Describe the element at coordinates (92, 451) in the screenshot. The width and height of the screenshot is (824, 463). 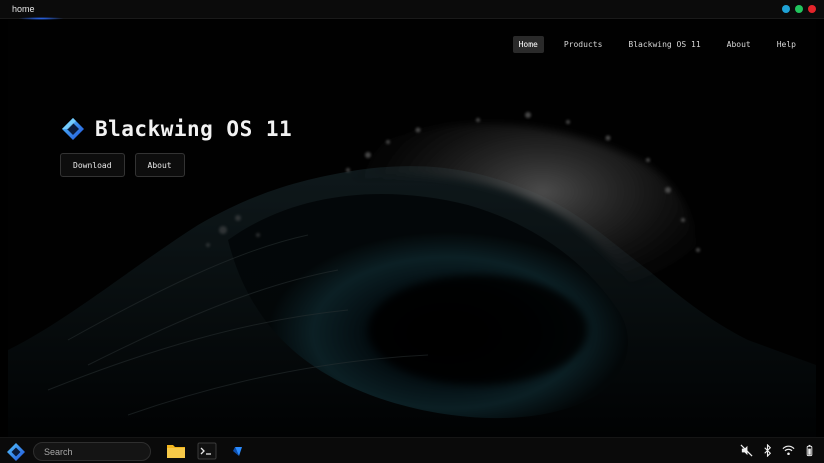
I see `taskbar-search-input` at that location.